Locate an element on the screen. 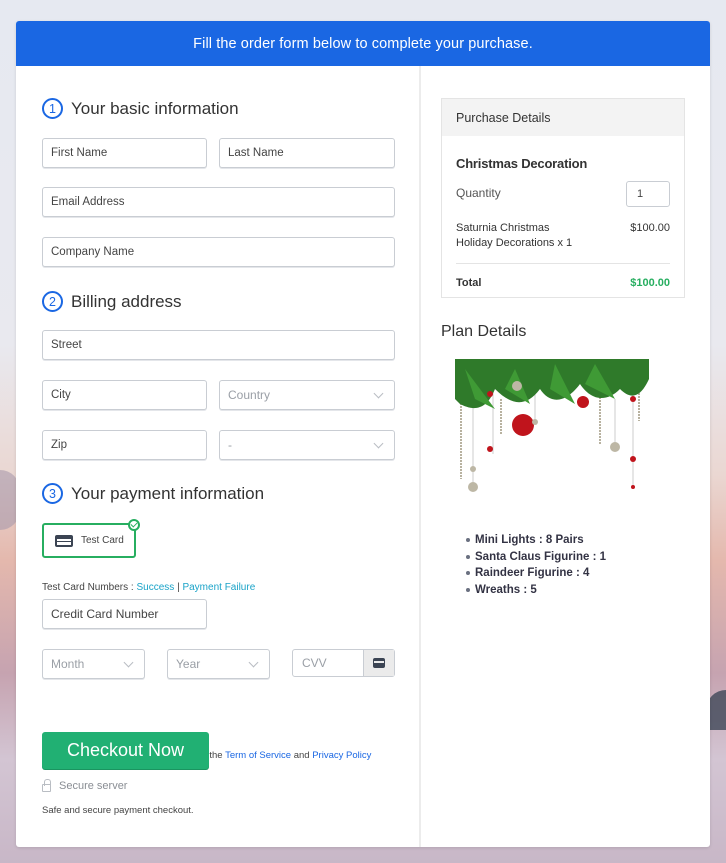 The height and width of the screenshot is (863, 726). payment-method-label: Test Card is located at coordinates (102, 540).